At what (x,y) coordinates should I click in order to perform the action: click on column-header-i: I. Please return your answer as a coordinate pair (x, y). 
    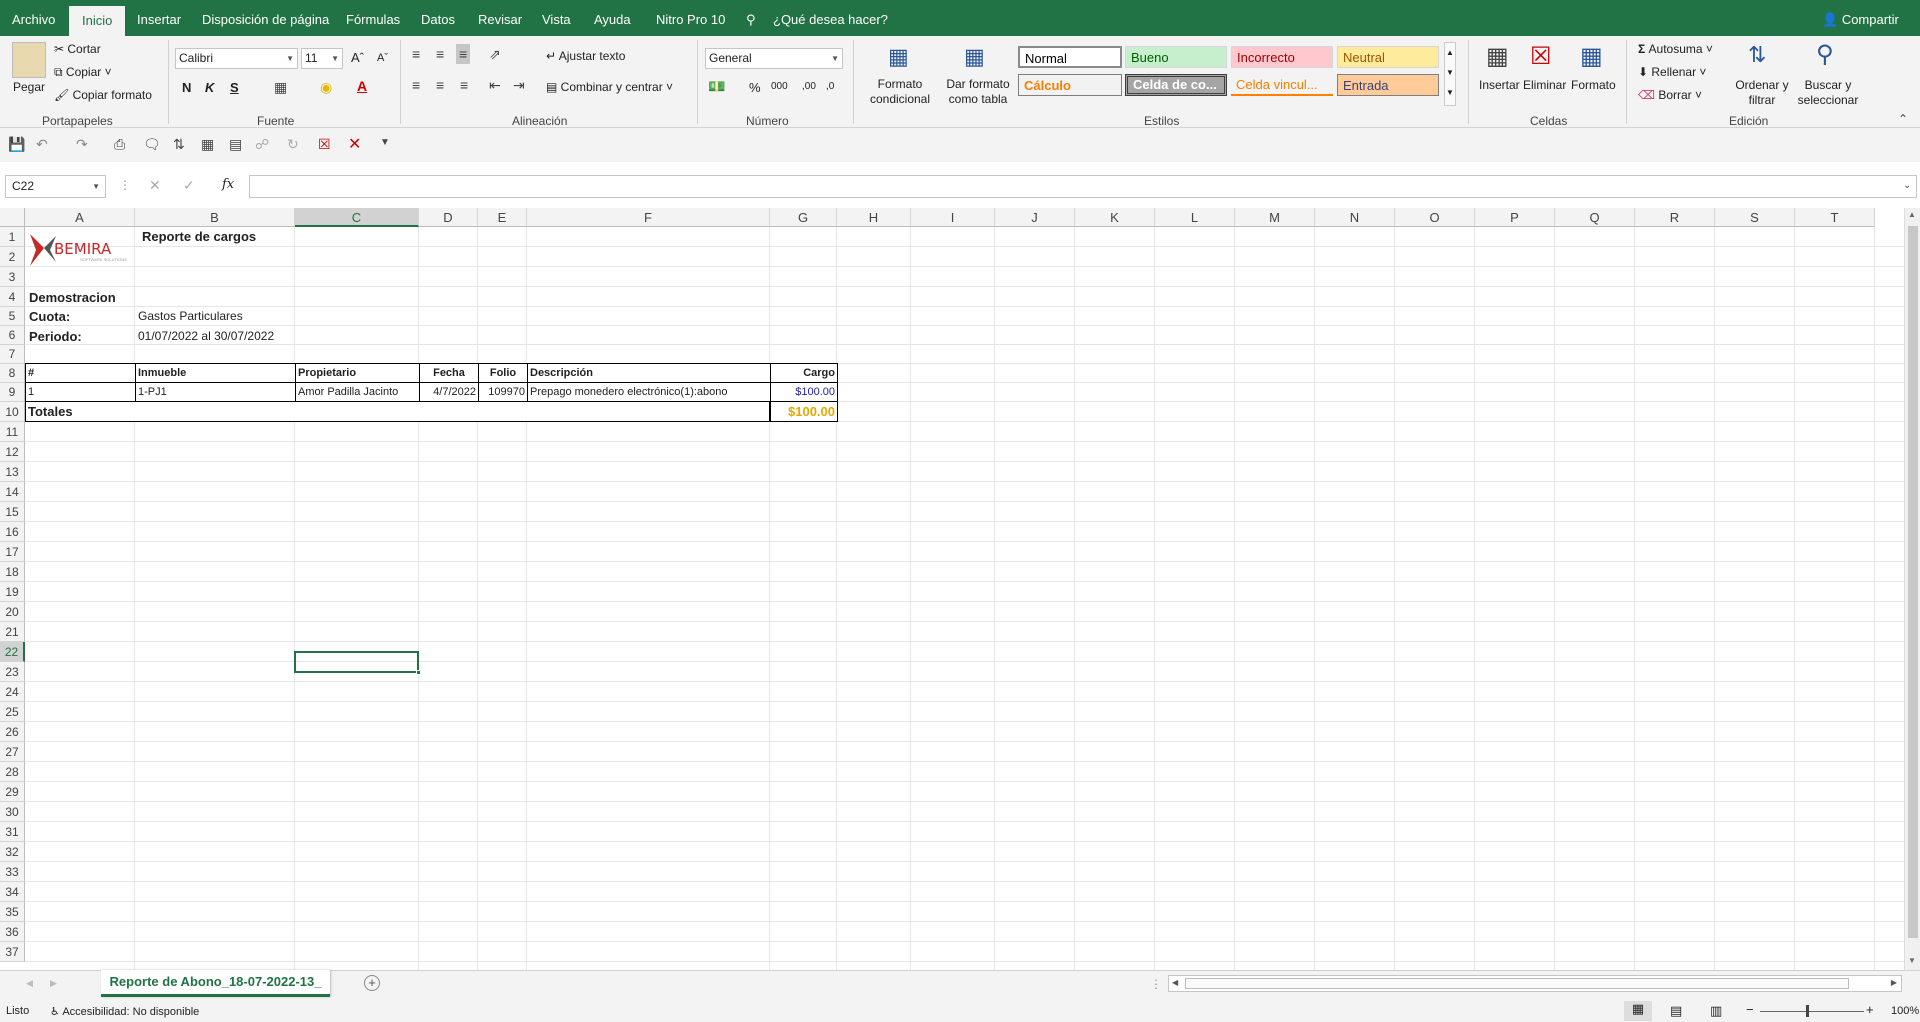
    Looking at the image, I should click on (953, 217).